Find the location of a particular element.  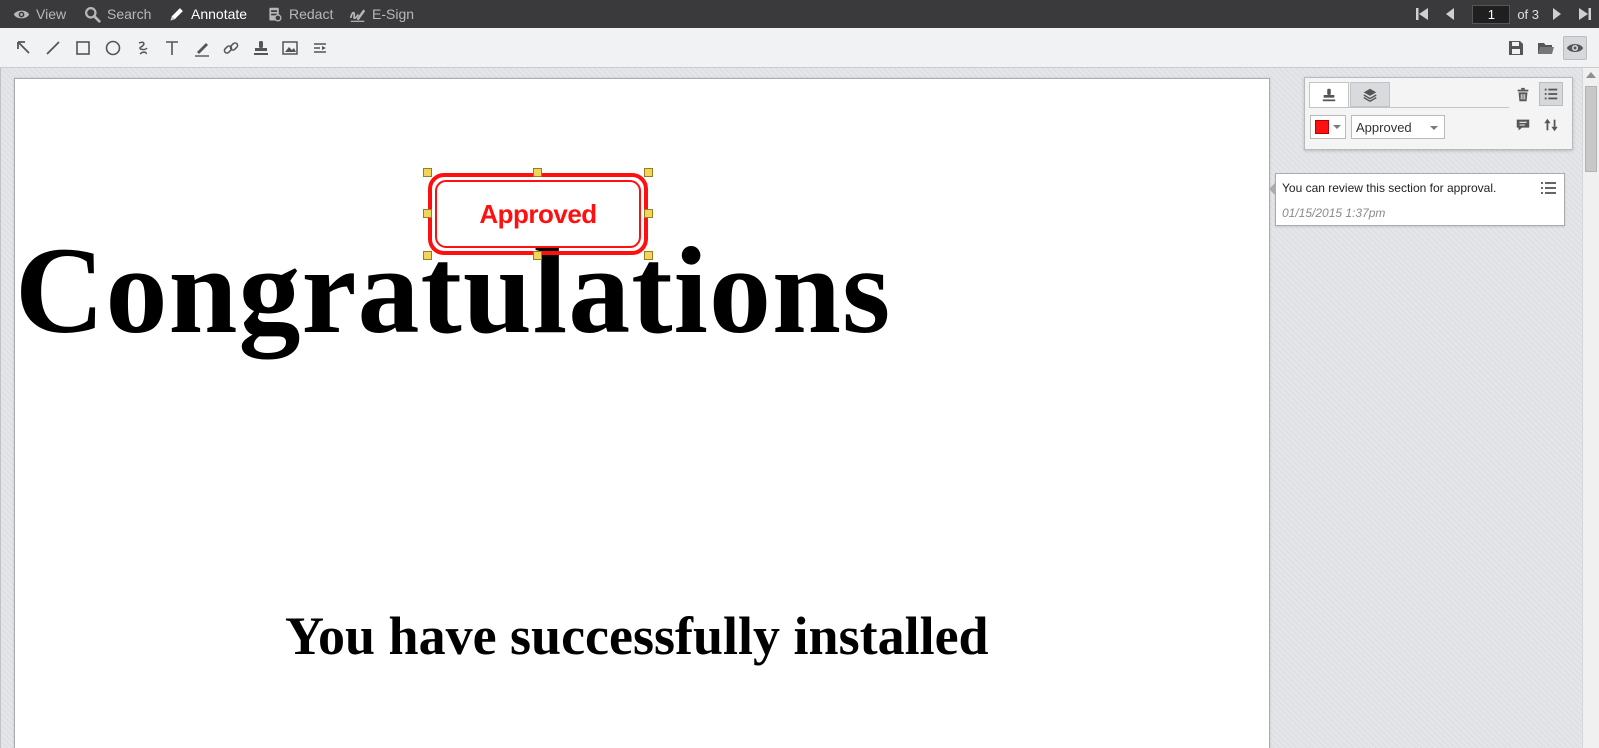

comment-icon is located at coordinates (1523, 125).